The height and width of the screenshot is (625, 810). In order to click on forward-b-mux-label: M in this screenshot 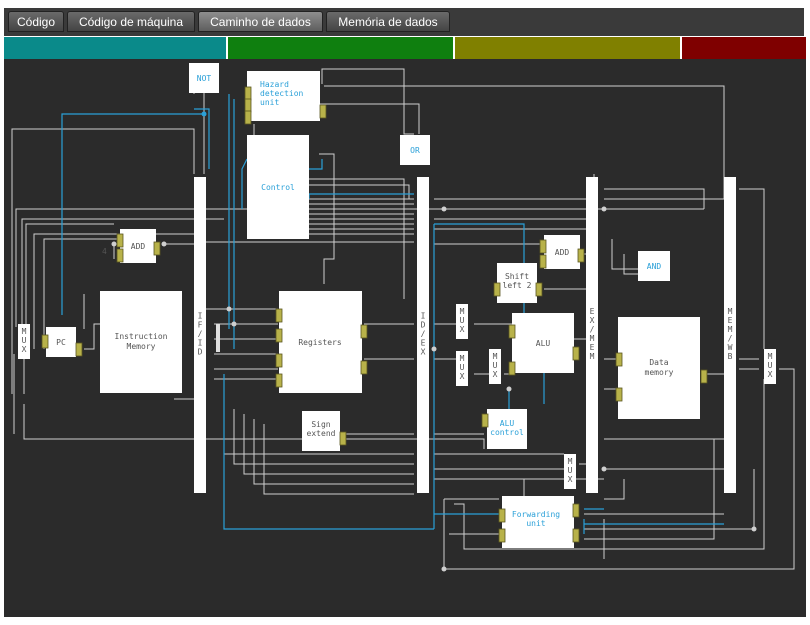, I will do `click(462, 358)`.